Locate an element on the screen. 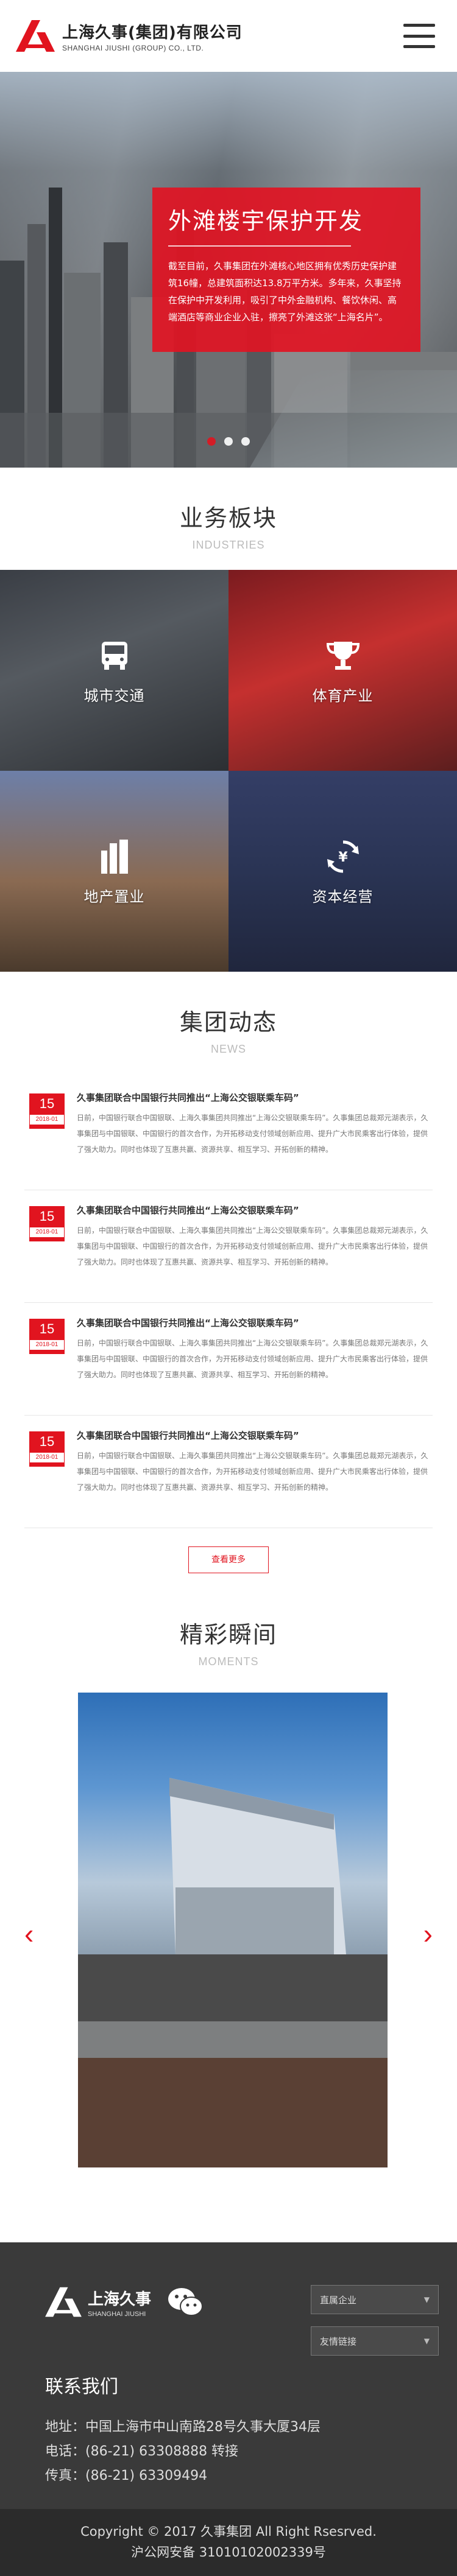 This screenshot has width=457, height=2576. contact-address: 地址：中国上海市中山南路28号久事大厦34层 is located at coordinates (183, 2427).